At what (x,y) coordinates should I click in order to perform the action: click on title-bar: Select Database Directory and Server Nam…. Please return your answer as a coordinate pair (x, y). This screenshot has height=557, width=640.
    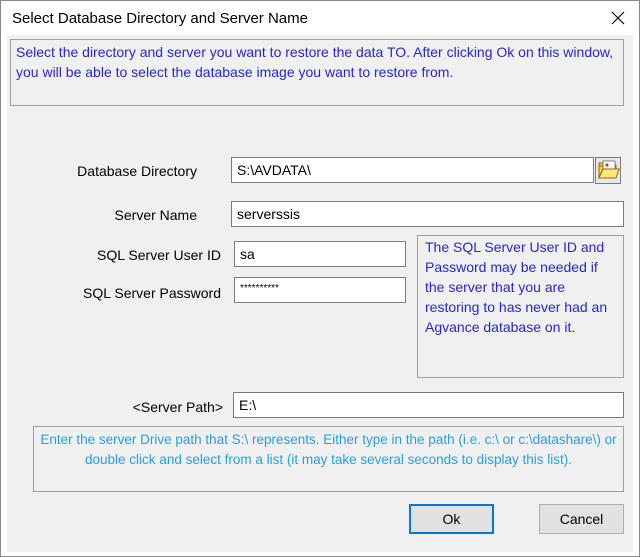
    Looking at the image, I should click on (320, 18).